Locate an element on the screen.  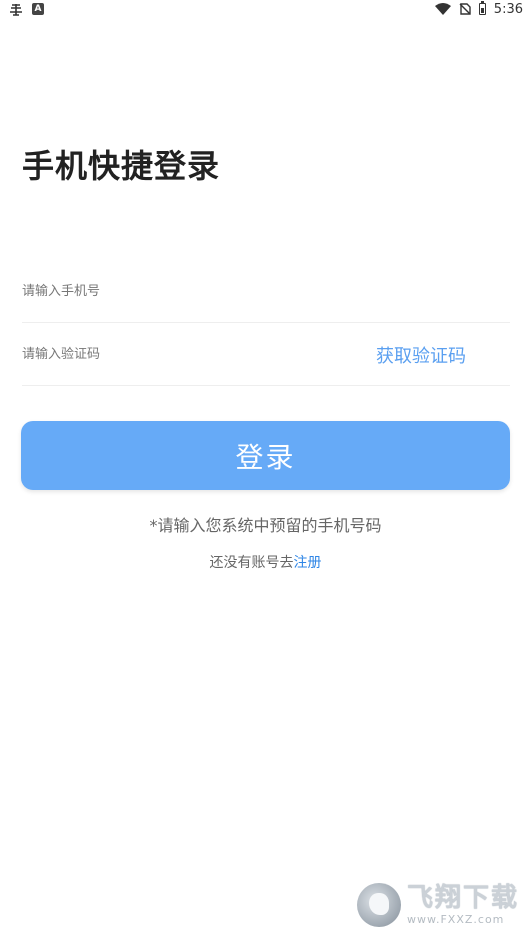
verification-code-input is located at coordinates (199, 354).